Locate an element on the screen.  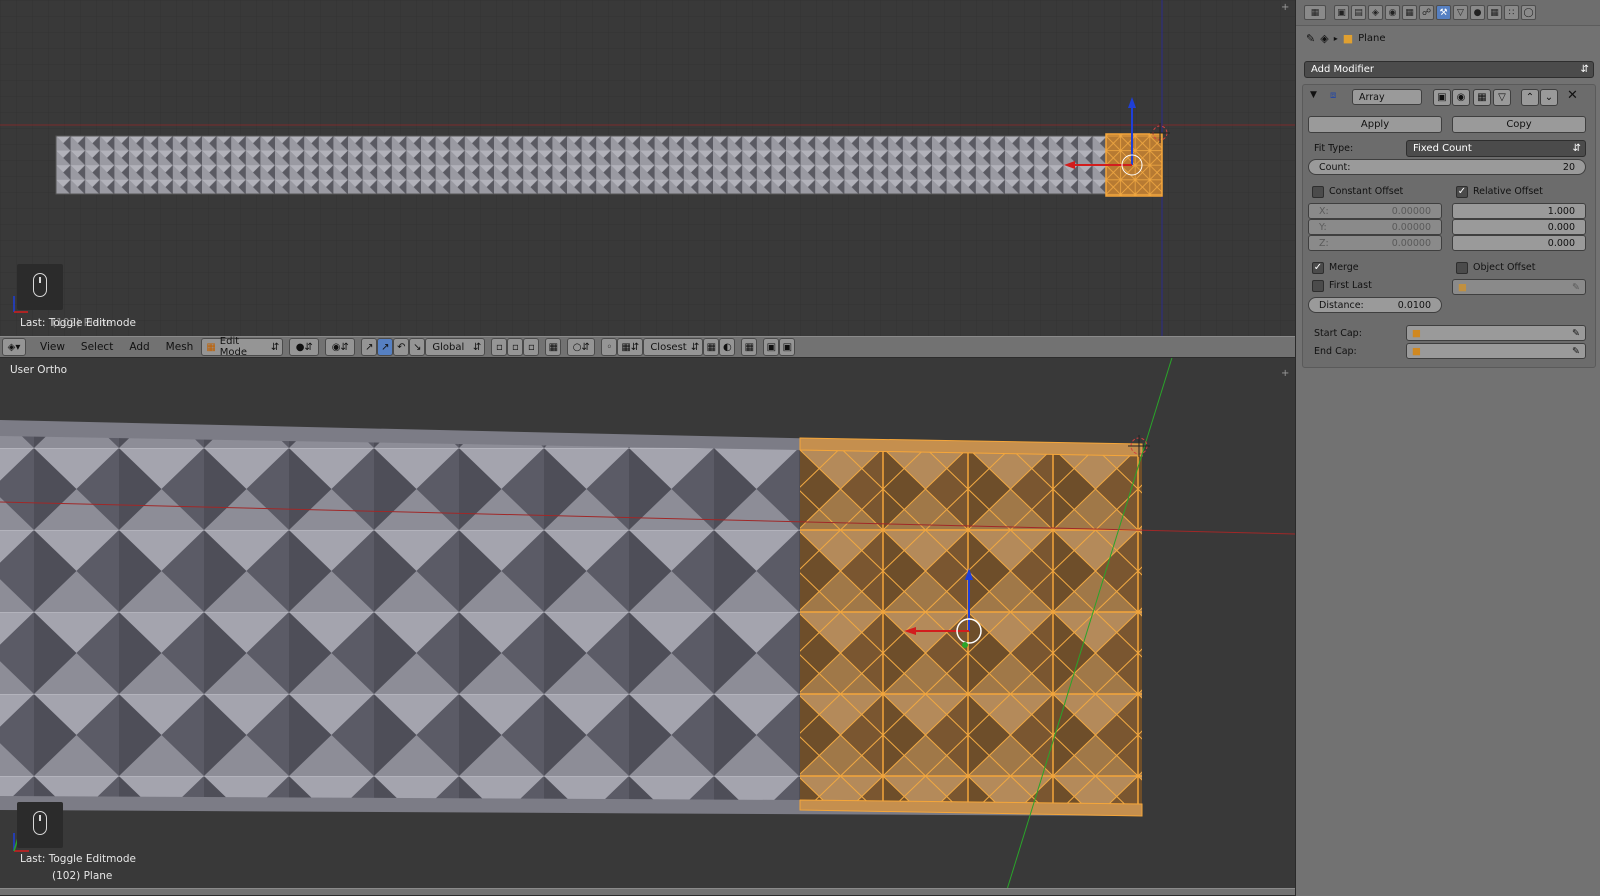
render-anim-icon: ▣ is located at coordinates (787, 347).